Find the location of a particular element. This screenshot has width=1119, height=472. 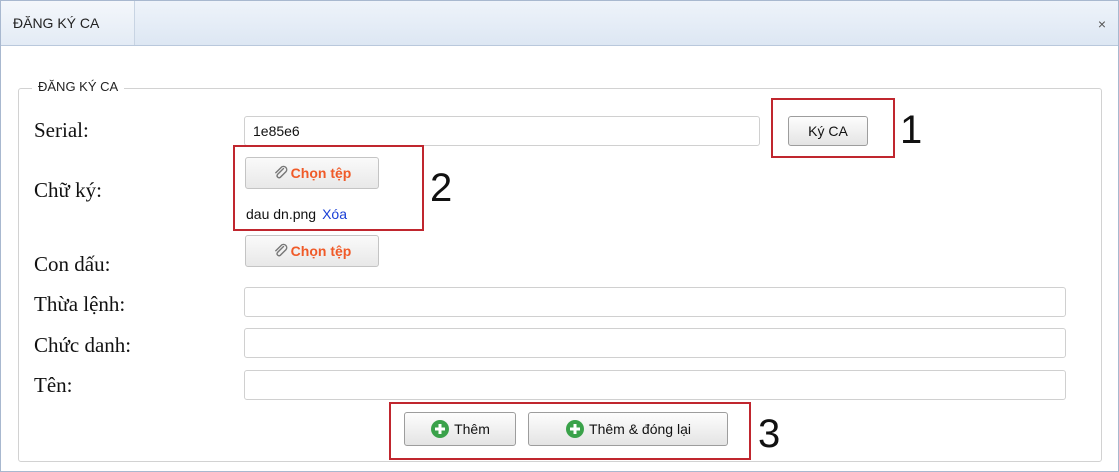

dialog-title: ĐĂNG KÝ CA is located at coordinates (68, 23).